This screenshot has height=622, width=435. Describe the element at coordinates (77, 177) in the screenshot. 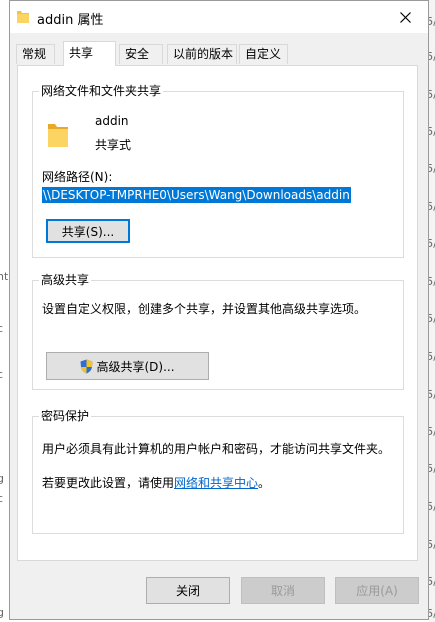

I see `network-path-label: 网络路径(N):` at that location.